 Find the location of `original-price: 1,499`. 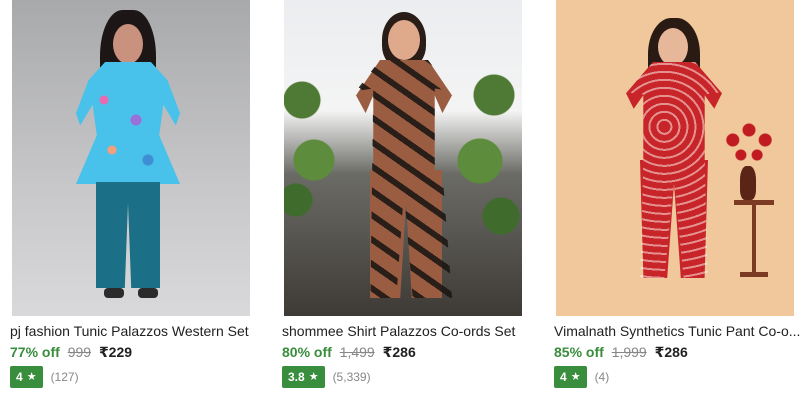

original-price: 1,499 is located at coordinates (357, 352).